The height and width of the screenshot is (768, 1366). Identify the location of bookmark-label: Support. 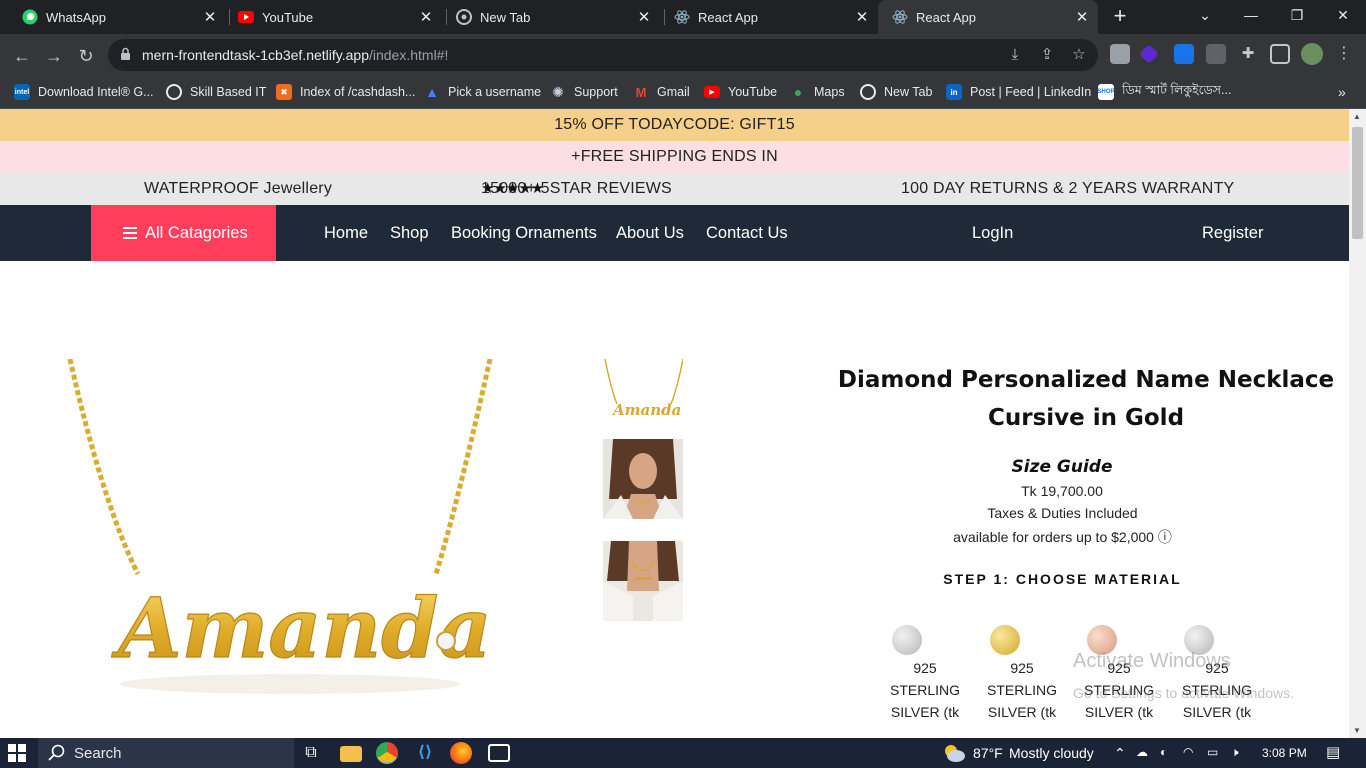
(596, 92).